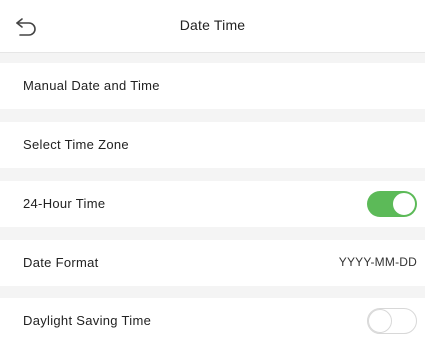 The image size is (425, 344). Describe the element at coordinates (64, 203) in the screenshot. I see `24-hour-time-label: 24-Hour Time` at that location.